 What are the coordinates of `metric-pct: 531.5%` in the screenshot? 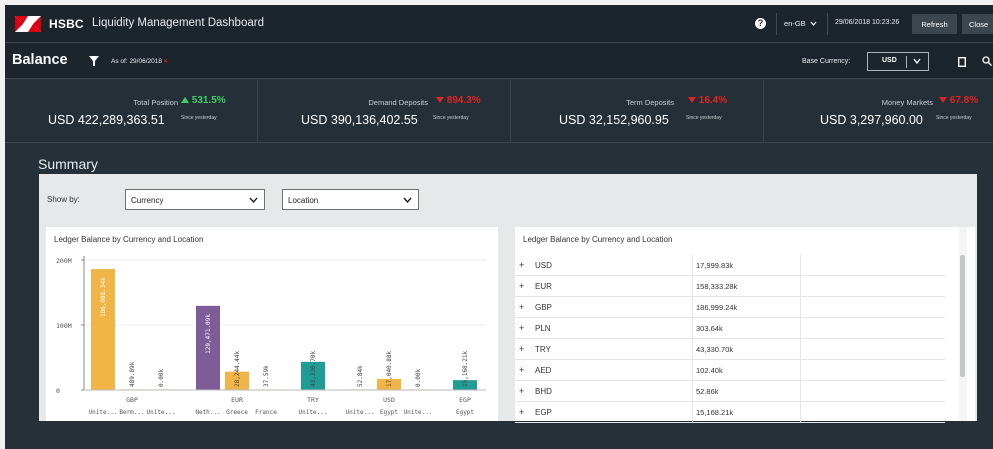 It's located at (208, 100).